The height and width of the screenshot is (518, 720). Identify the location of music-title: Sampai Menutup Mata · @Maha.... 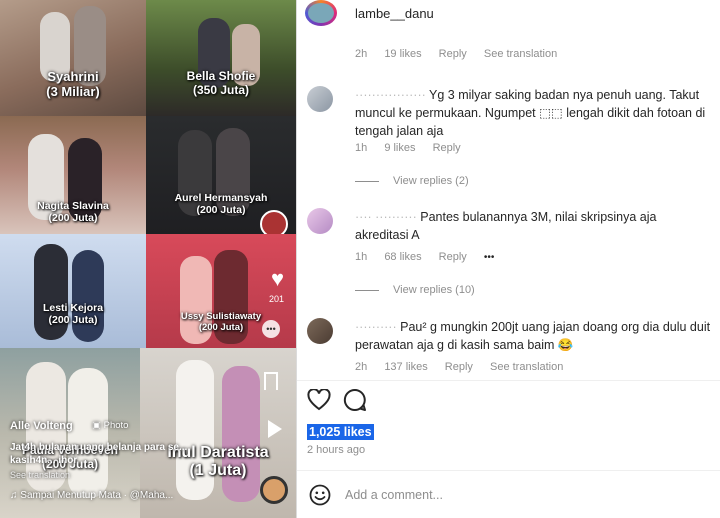
(97, 495).